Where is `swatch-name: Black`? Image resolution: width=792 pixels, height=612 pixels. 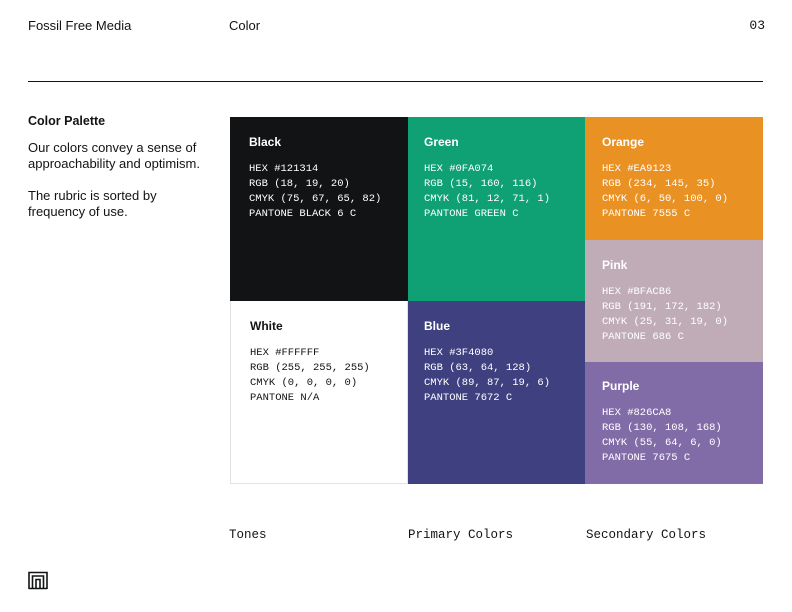
swatch-name: Black is located at coordinates (265, 142).